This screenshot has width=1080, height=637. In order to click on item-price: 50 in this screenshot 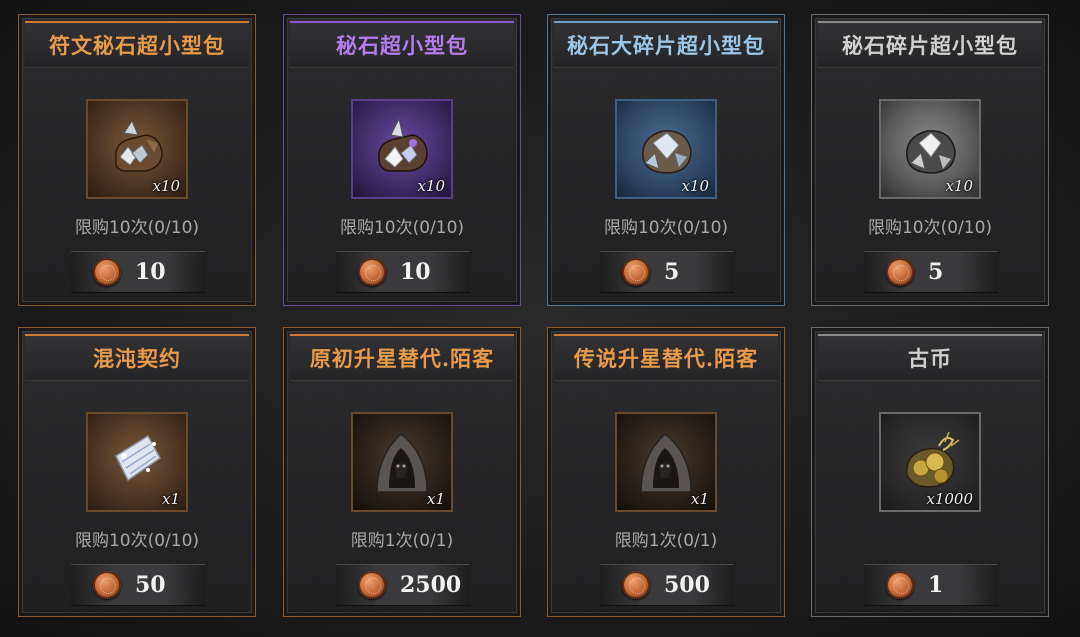, I will do `click(150, 585)`.